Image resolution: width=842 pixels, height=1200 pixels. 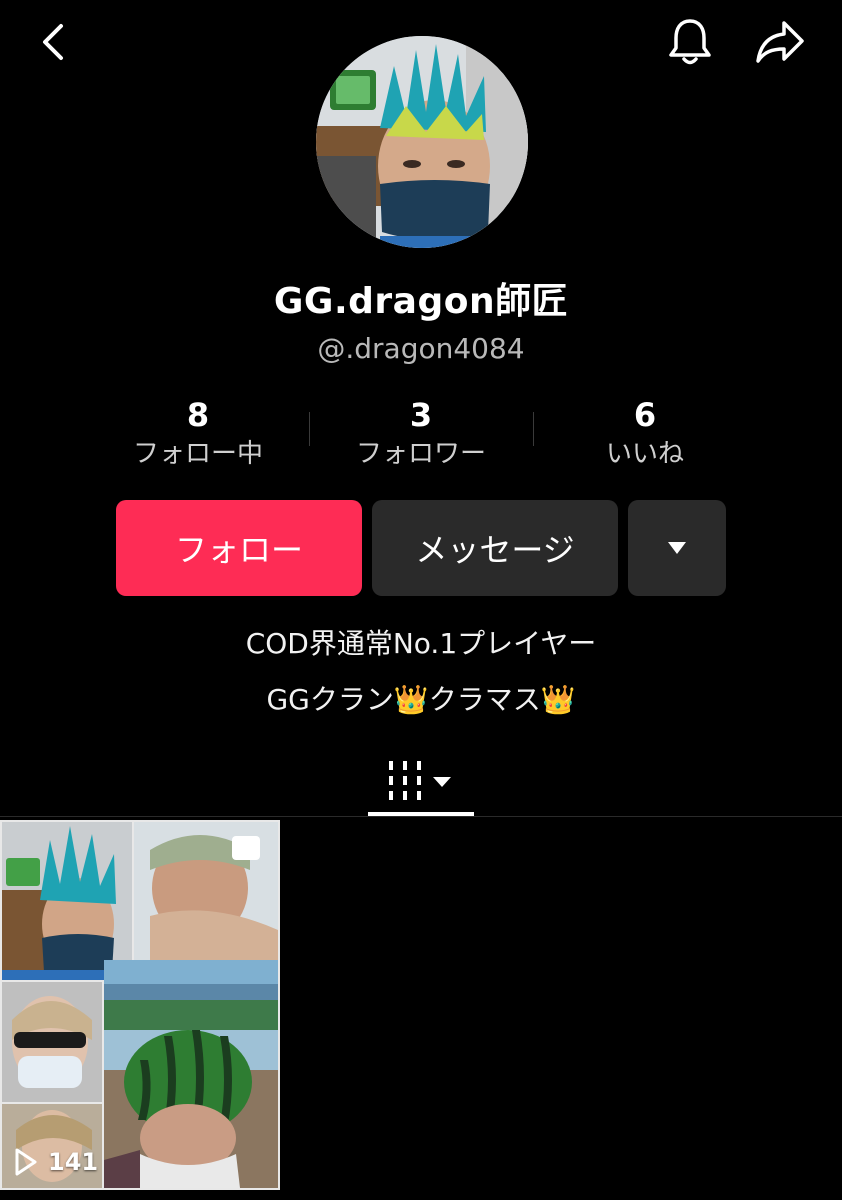 I want to click on follow-button: フォロー, so click(x=239, y=548).